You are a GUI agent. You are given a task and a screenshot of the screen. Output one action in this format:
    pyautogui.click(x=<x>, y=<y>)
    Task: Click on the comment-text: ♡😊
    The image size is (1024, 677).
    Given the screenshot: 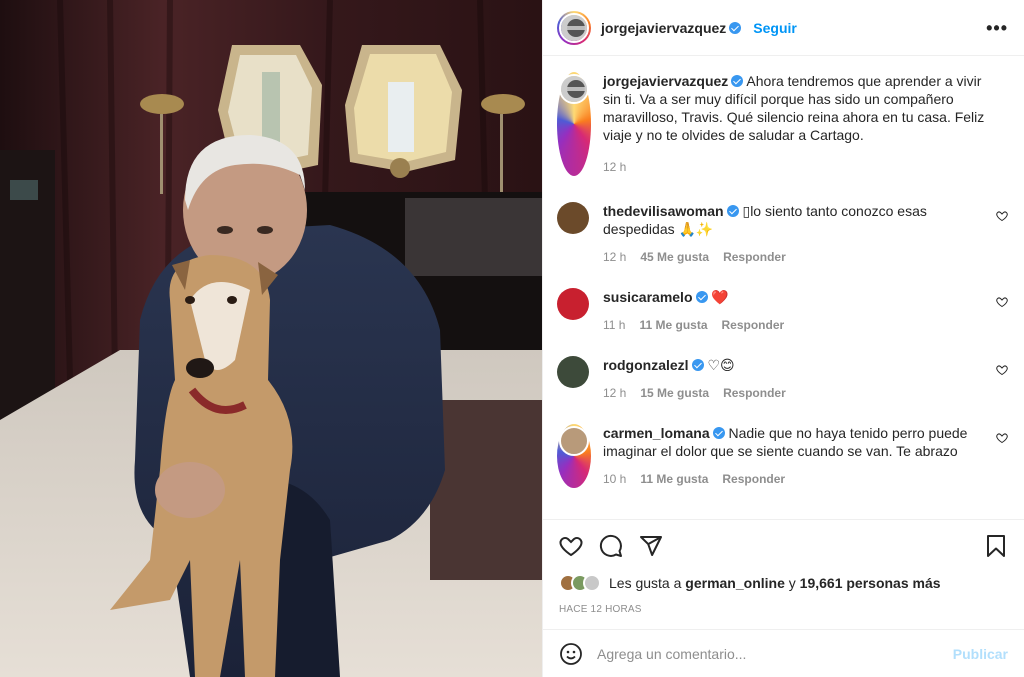 What is the action you would take?
    pyautogui.click(x=721, y=365)
    